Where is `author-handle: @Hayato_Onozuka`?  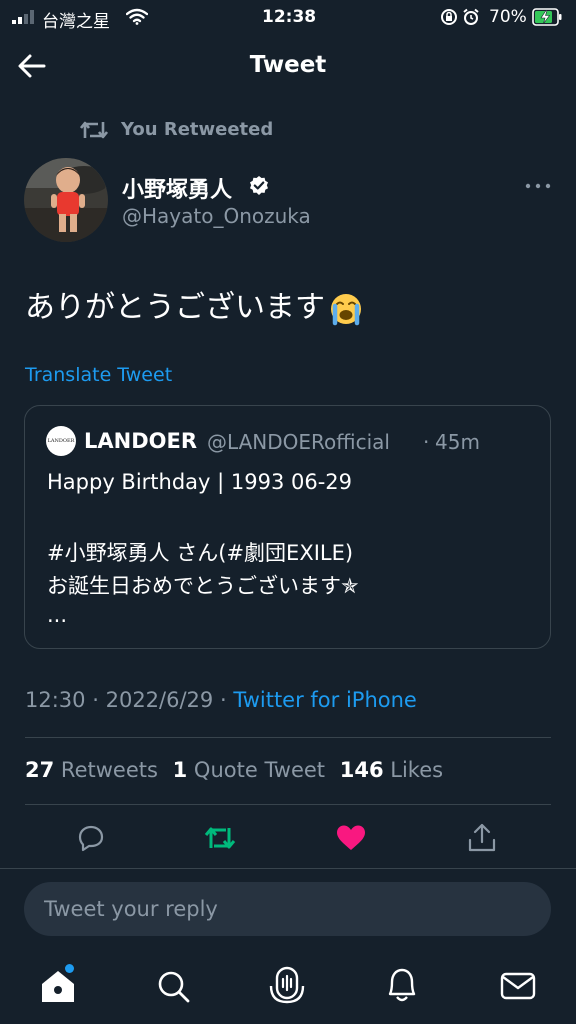 author-handle: @Hayato_Onozuka is located at coordinates (216, 216).